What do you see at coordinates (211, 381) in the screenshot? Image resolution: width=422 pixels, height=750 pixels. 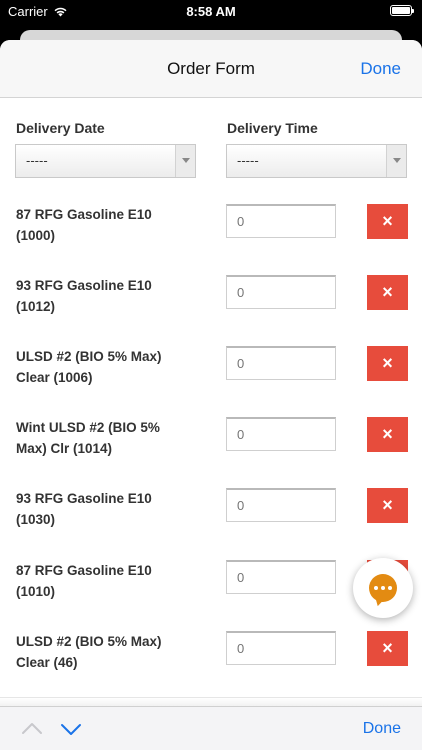 I see `product-row: ULSD #2 (BIO 5% Max) Clear (1006) ×` at bounding box center [211, 381].